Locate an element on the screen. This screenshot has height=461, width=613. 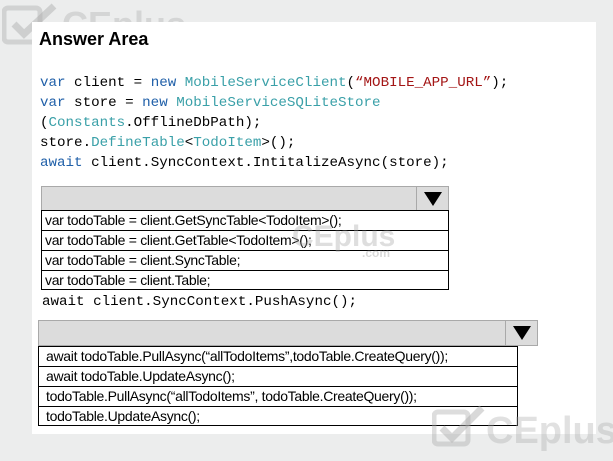
dropdown-1-toggle is located at coordinates (432, 198).